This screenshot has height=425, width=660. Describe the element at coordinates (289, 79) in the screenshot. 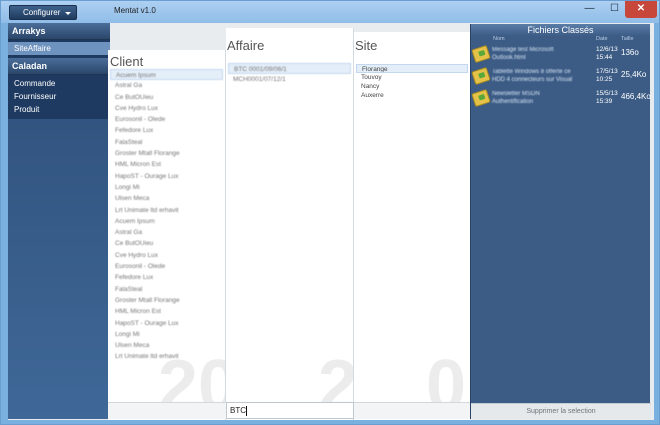

I see `affaire-list-item: MCH0001/07/12/1` at that location.